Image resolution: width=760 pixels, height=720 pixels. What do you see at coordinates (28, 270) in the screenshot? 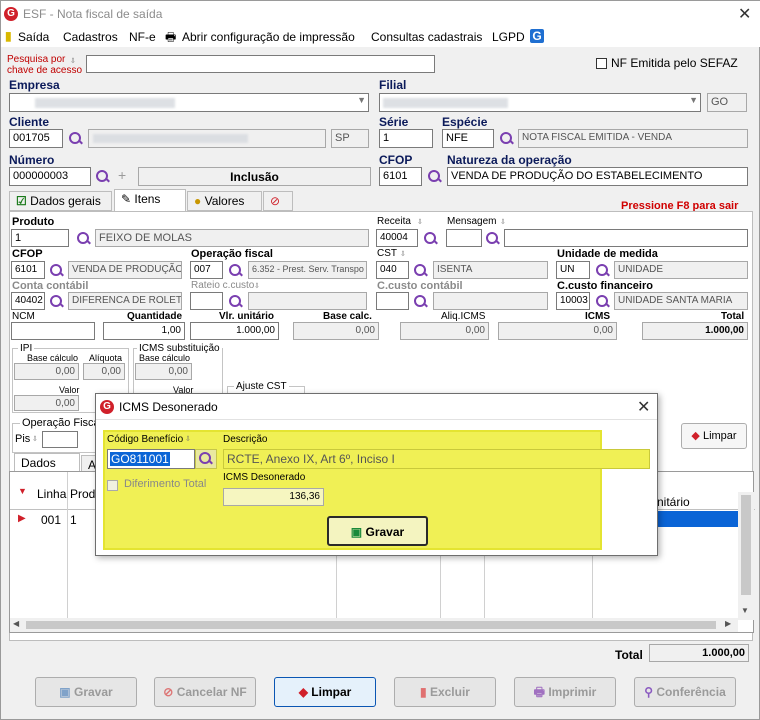
I see `cfop-item-input: 6101` at bounding box center [28, 270].